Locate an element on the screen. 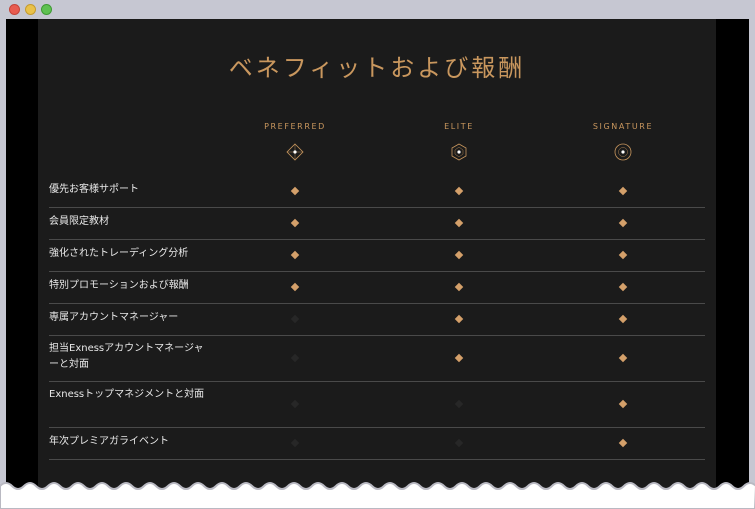  circle-dot-icon is located at coordinates (623, 152).